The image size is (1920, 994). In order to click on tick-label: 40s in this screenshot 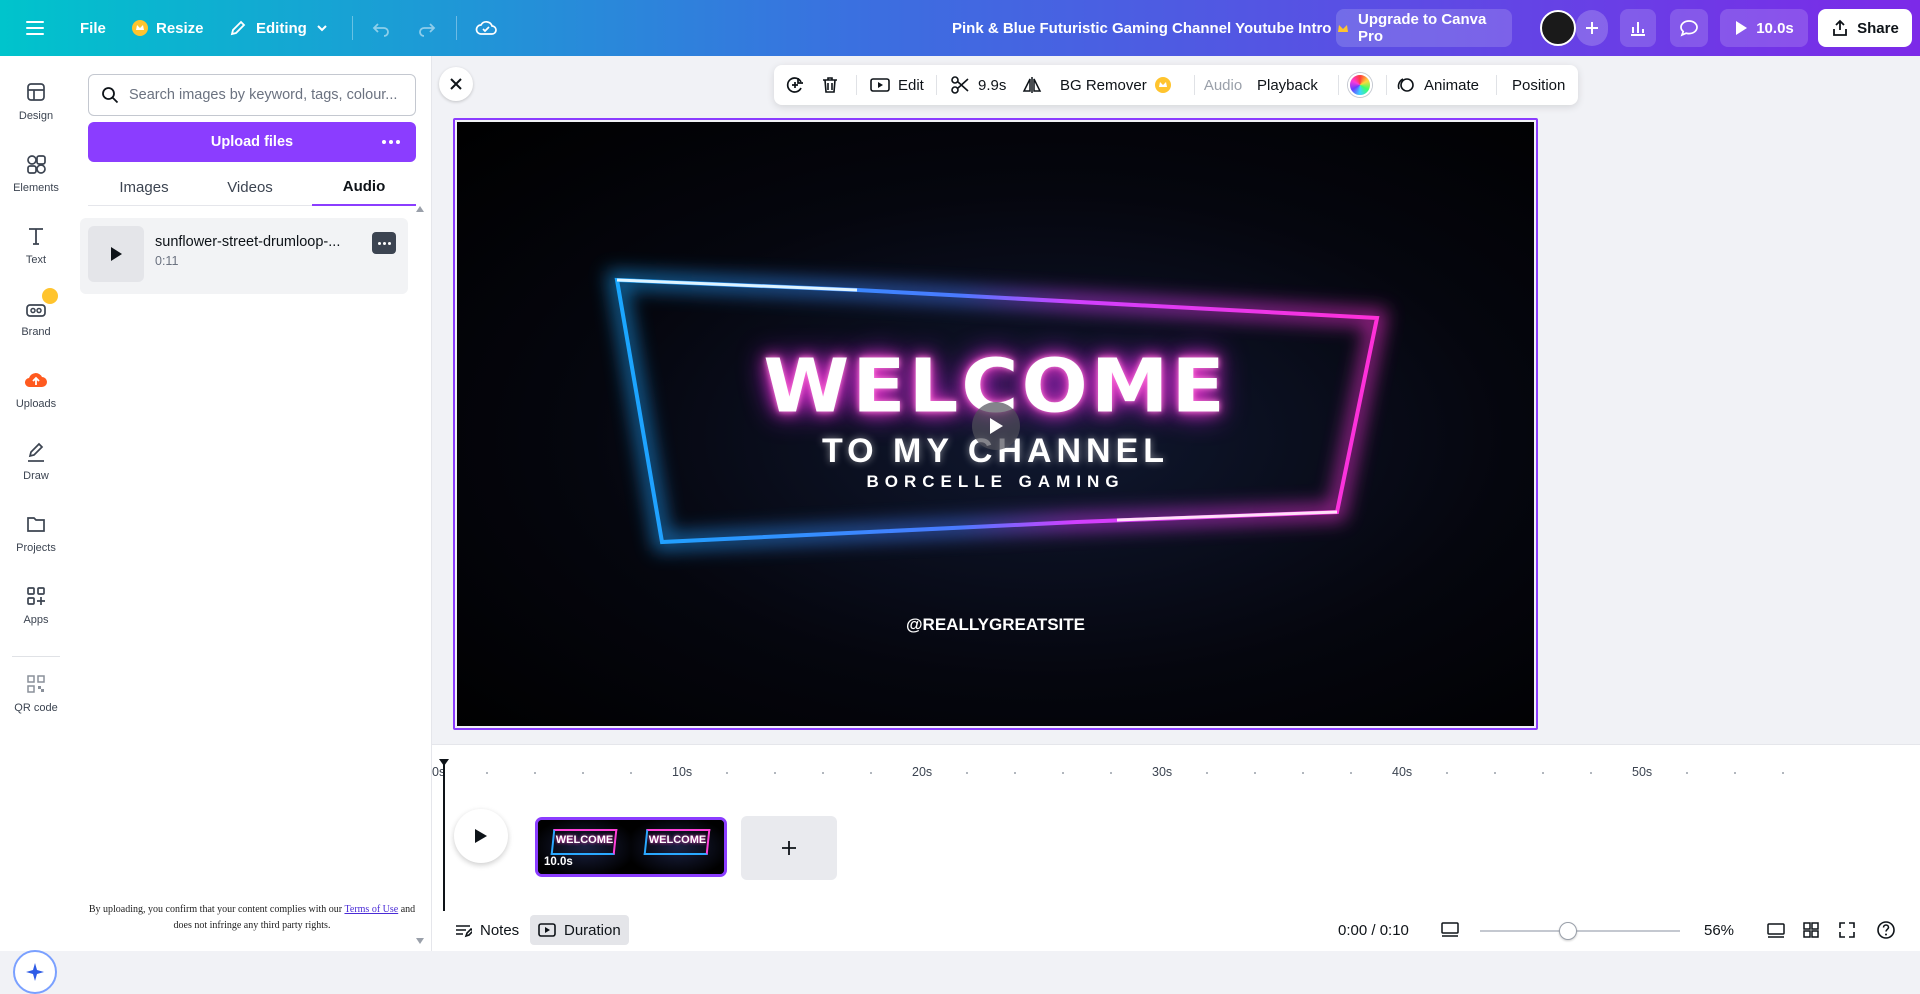, I will do `click(1402, 772)`.